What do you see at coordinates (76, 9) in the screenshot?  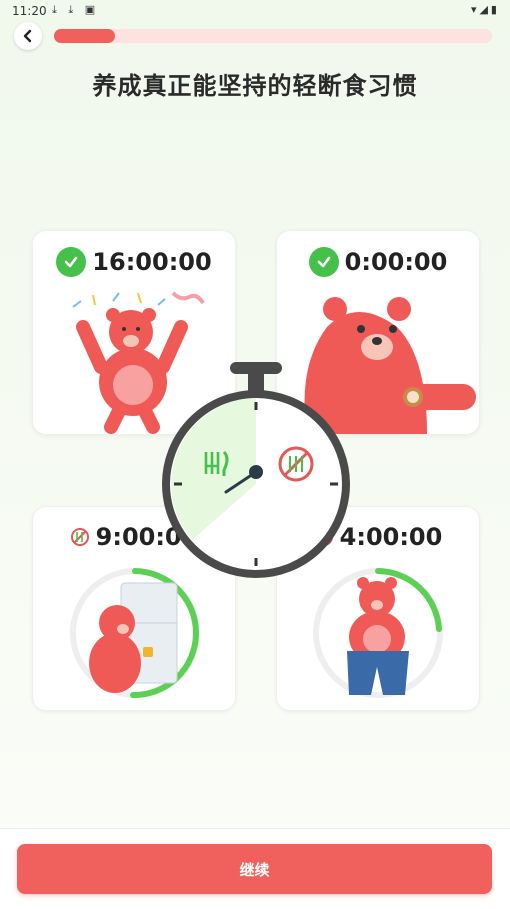 I see `download-icon: ⤓ ⤓ ▣` at bounding box center [76, 9].